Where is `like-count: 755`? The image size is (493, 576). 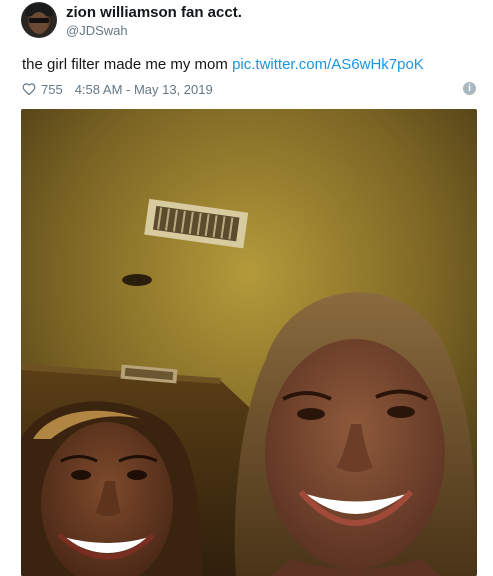 like-count: 755 is located at coordinates (52, 89).